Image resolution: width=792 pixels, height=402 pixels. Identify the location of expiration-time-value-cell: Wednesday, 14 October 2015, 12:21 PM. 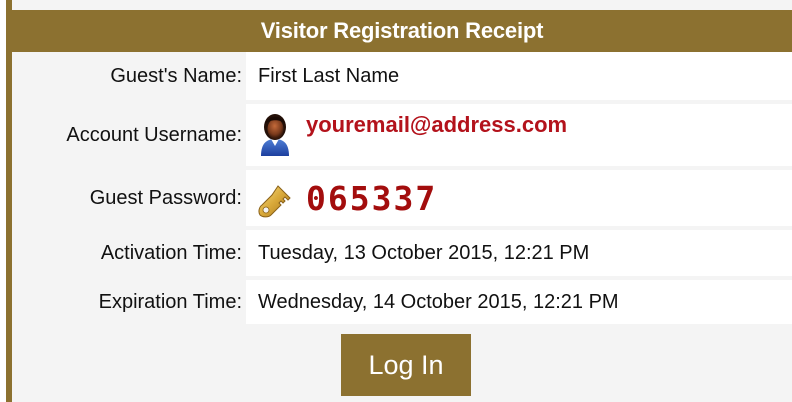
(519, 302).